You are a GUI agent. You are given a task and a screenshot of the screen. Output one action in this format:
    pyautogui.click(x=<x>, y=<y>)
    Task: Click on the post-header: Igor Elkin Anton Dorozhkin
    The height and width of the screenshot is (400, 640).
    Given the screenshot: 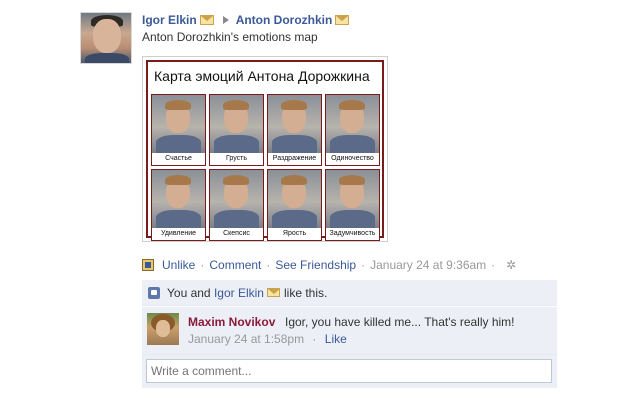 What is the action you would take?
    pyautogui.click(x=246, y=20)
    